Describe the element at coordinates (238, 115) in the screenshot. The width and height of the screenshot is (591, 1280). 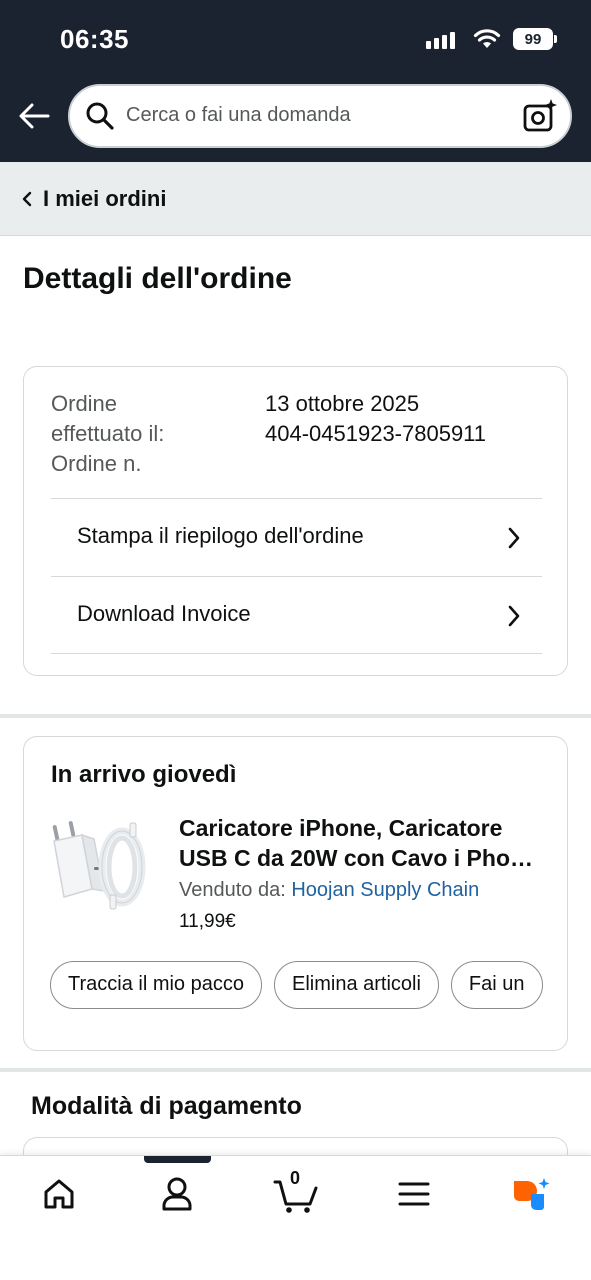
I see `search-input: Cerca o fai una domanda` at that location.